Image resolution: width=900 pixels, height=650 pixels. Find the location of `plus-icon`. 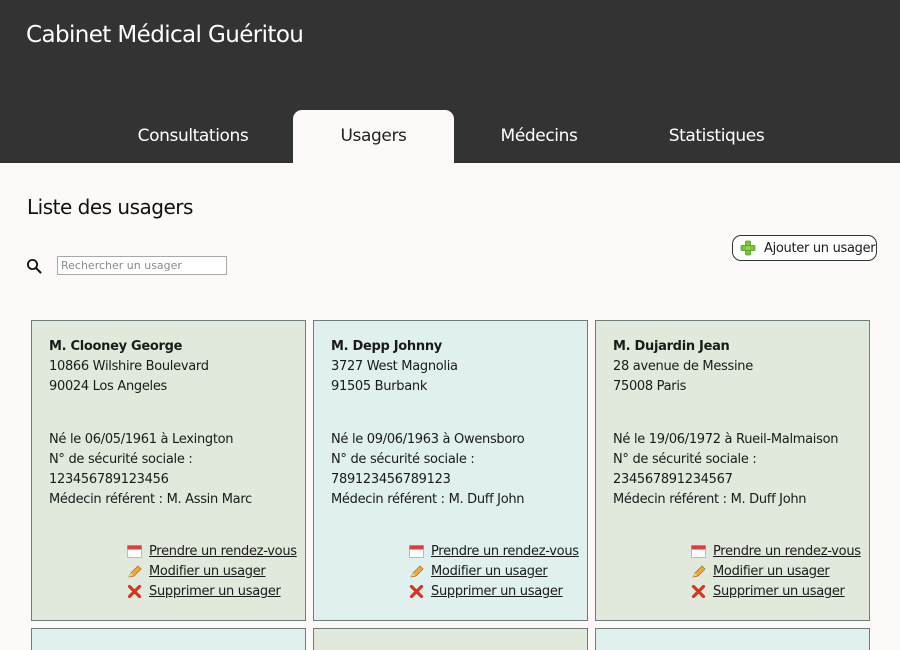

plus-icon is located at coordinates (748, 248).